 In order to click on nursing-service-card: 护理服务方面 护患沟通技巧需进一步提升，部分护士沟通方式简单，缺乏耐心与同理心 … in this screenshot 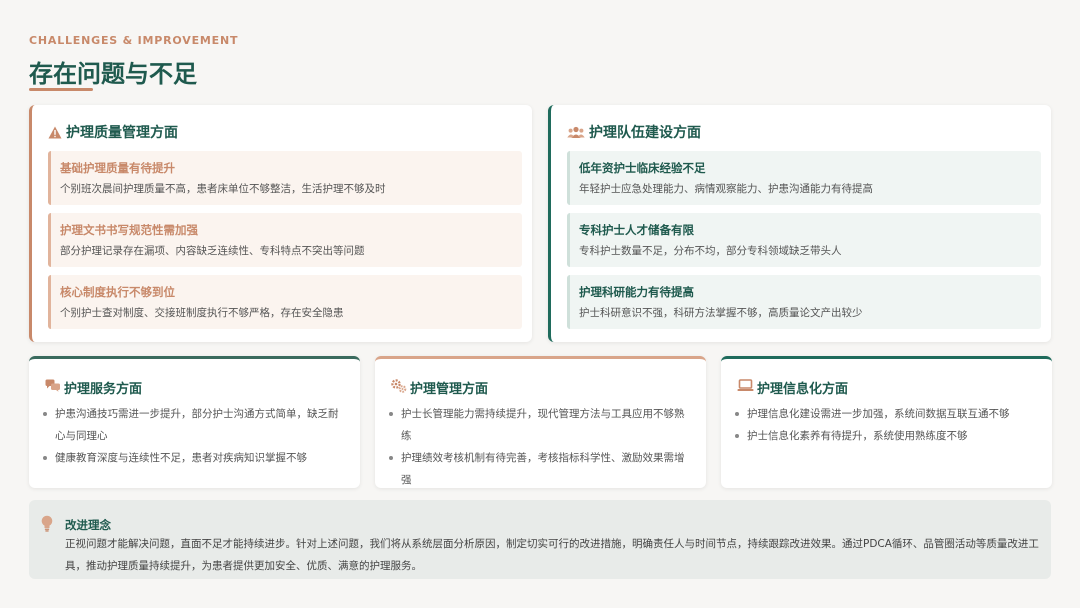, I will do `click(194, 422)`.